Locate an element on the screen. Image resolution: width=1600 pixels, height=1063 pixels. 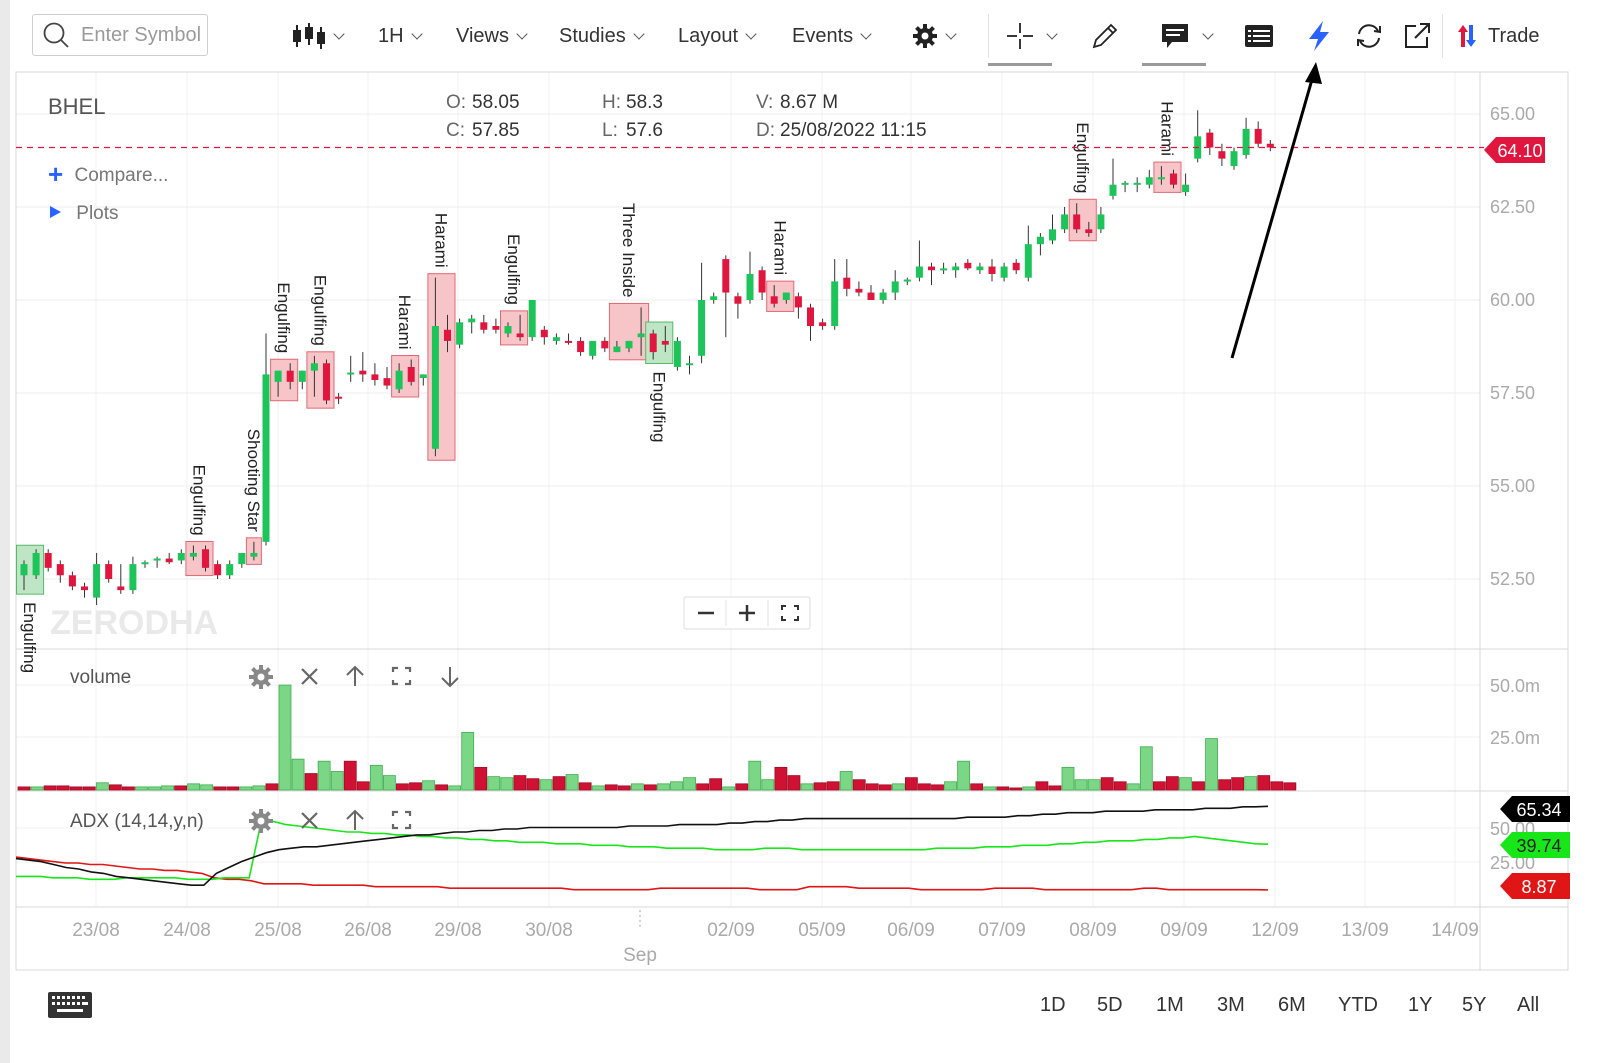
pattern-label: Harami is located at coordinates (404, 322).